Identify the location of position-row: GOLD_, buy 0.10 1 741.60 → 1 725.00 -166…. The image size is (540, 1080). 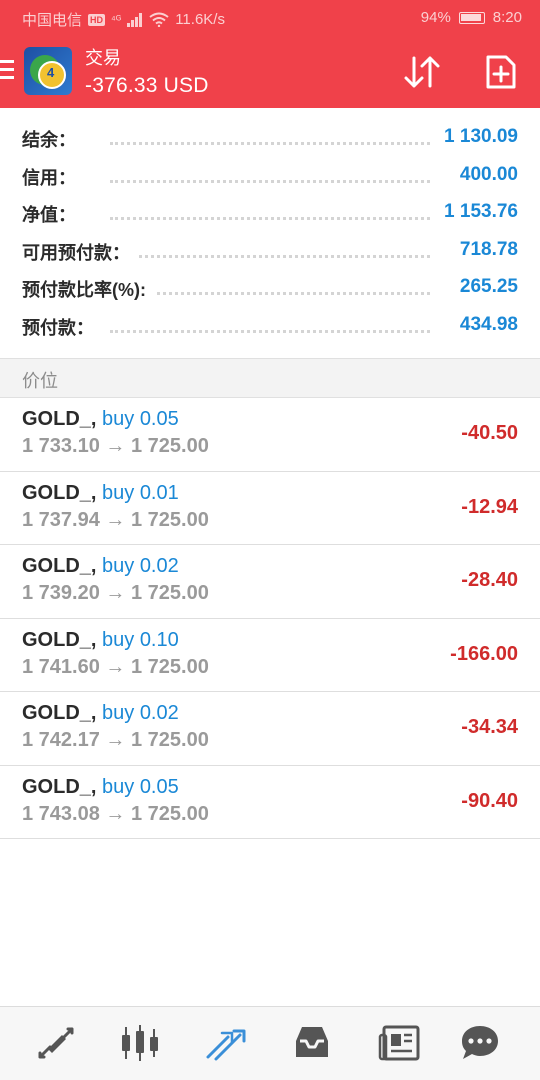
(270, 655).